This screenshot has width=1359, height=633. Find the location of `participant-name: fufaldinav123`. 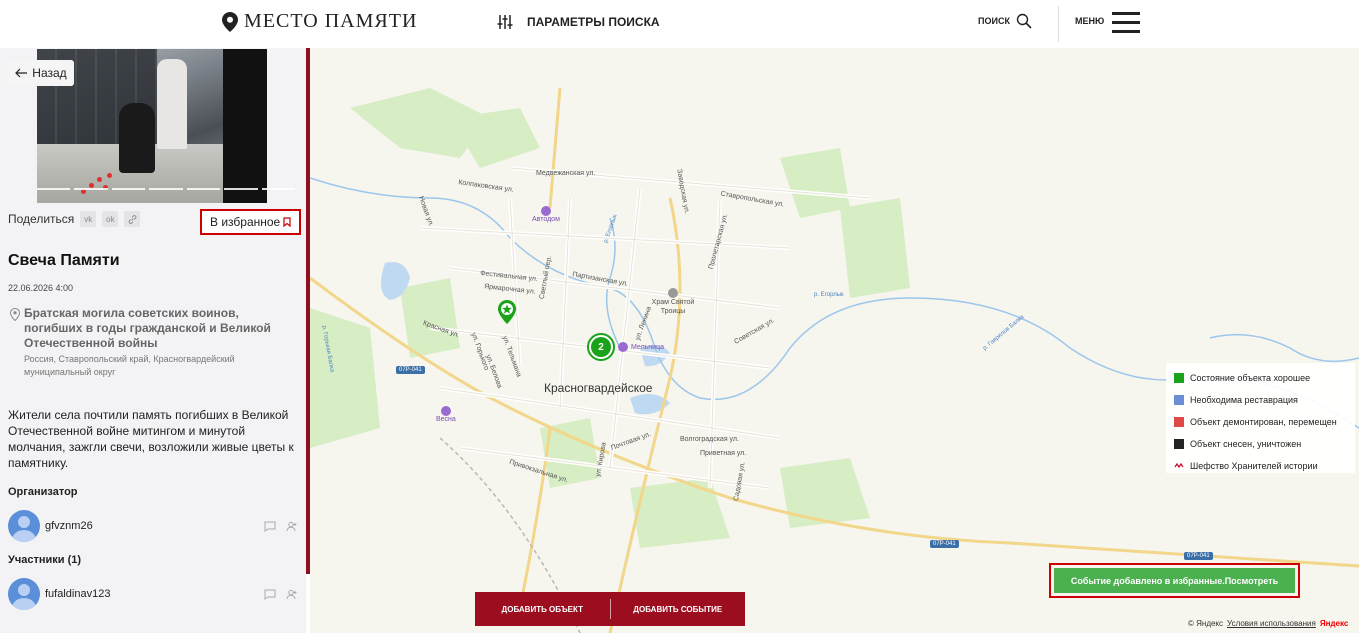

participant-name: fufaldinav123 is located at coordinates (154, 594).